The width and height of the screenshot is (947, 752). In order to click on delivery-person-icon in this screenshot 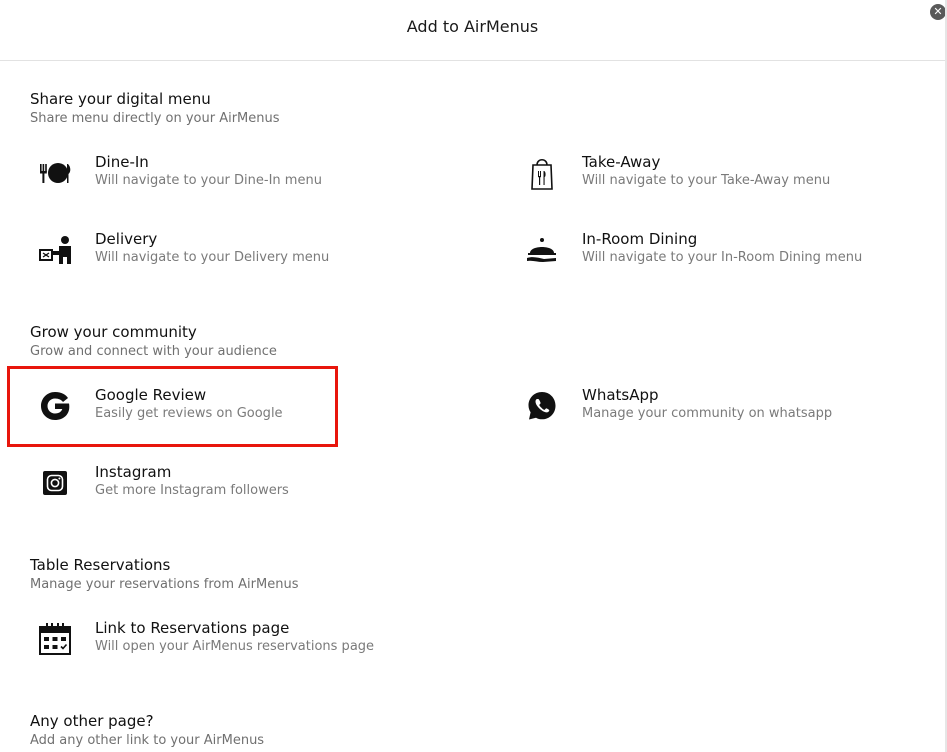, I will do `click(55, 250)`.